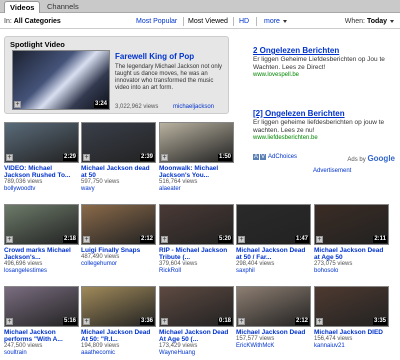 The width and height of the screenshot is (400, 360). Describe the element at coordinates (63, 7) in the screenshot. I see `tab-channels: Channels` at that location.